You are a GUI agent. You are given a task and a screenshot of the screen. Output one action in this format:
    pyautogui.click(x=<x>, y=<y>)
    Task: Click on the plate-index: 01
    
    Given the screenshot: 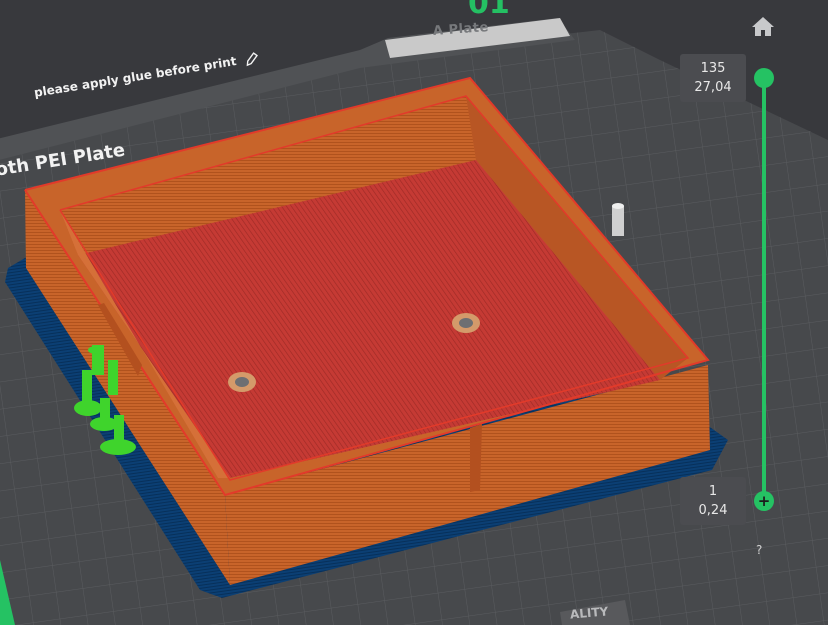 What is the action you would take?
    pyautogui.click(x=489, y=10)
    